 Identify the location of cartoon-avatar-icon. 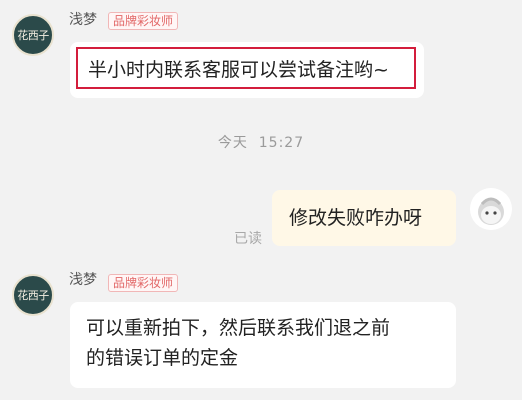
(491, 209).